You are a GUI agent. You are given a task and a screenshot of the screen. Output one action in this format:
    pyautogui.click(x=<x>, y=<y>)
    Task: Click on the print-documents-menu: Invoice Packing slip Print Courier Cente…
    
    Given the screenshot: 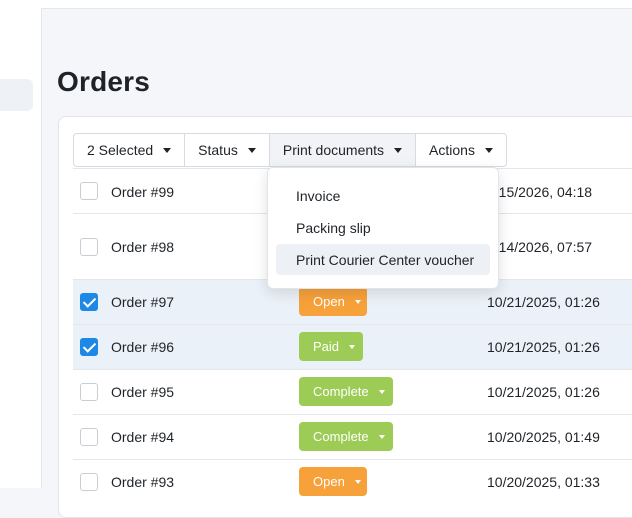 What is the action you would take?
    pyautogui.click(x=383, y=228)
    